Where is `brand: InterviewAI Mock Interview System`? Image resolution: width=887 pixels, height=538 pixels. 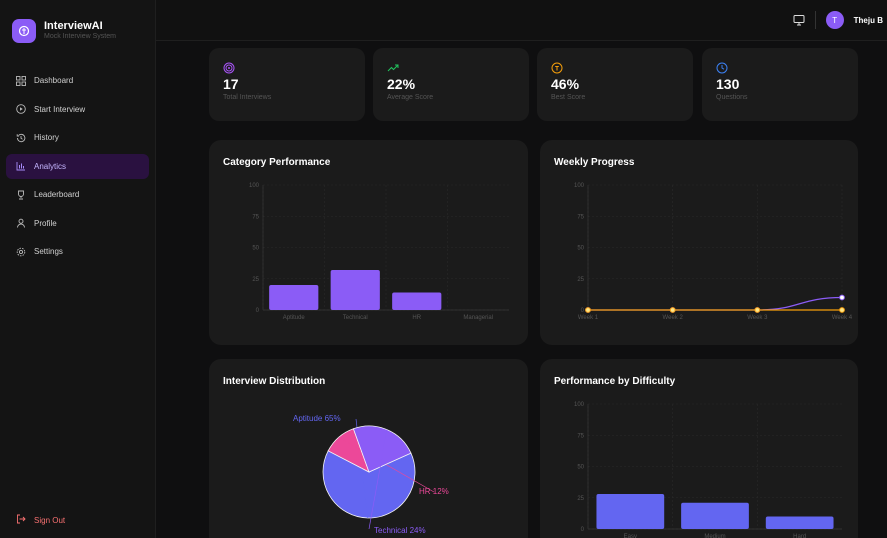
brand: InterviewAI Mock Interview System is located at coordinates (77, 24).